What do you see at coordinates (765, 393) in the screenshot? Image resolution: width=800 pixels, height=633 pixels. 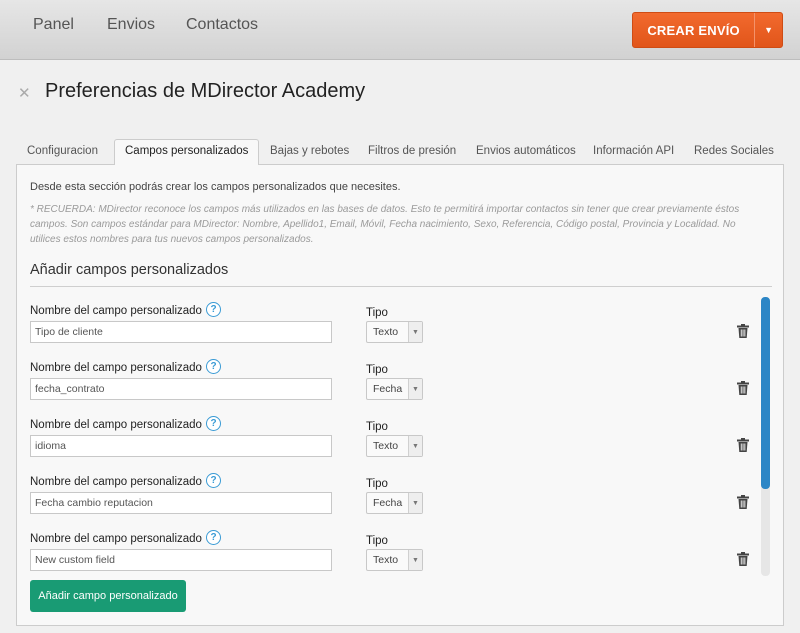 I see `scrollbar-thumb` at bounding box center [765, 393].